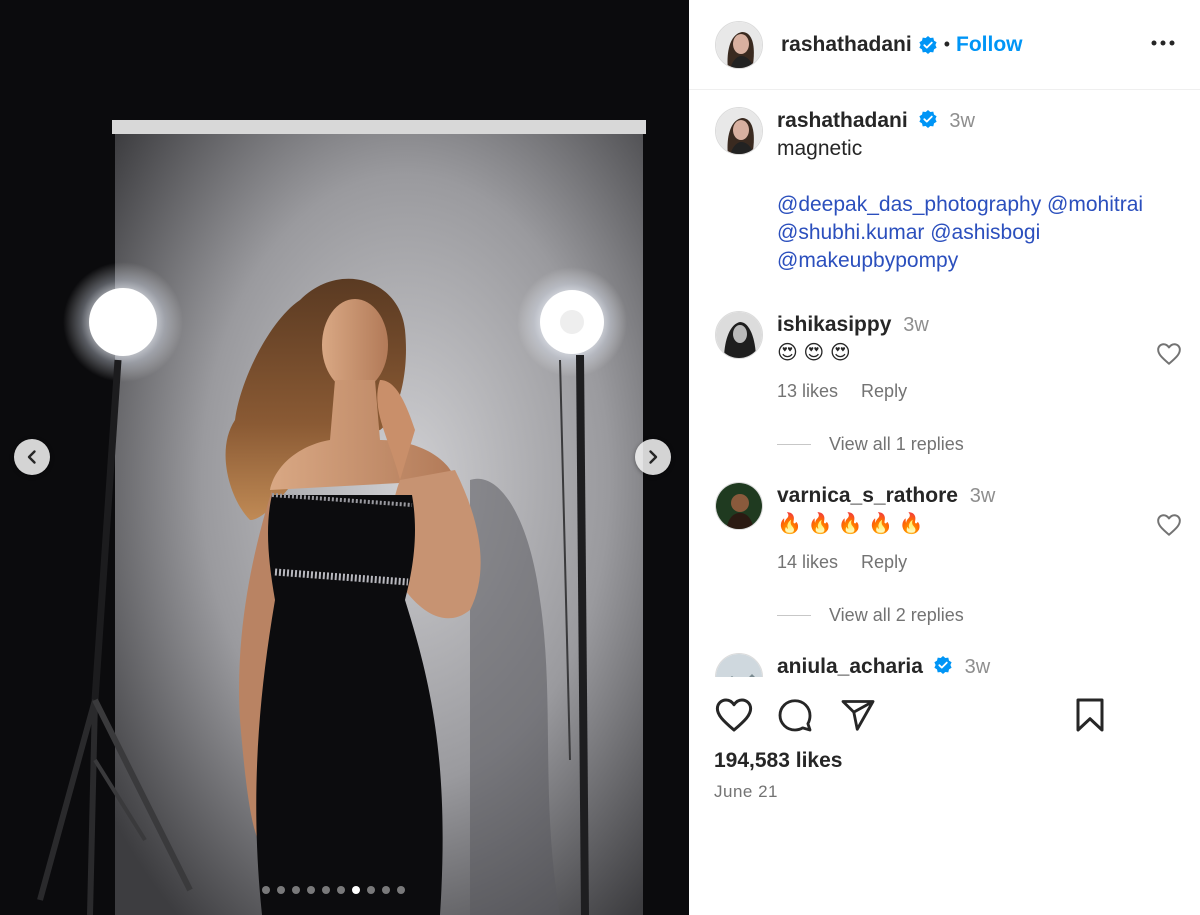 The image size is (1200, 915). Describe the element at coordinates (778, 761) in the screenshot. I see `likes-count: 194,583 likes` at that location.